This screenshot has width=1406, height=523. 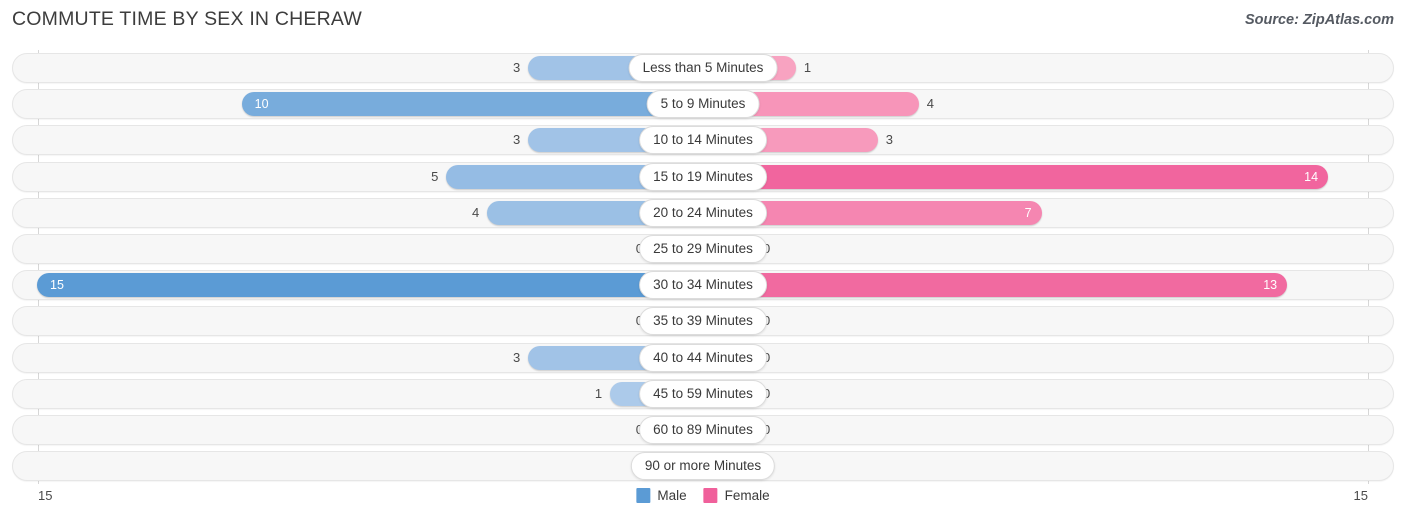 I want to click on male-value-label: 4, so click(x=476, y=212).